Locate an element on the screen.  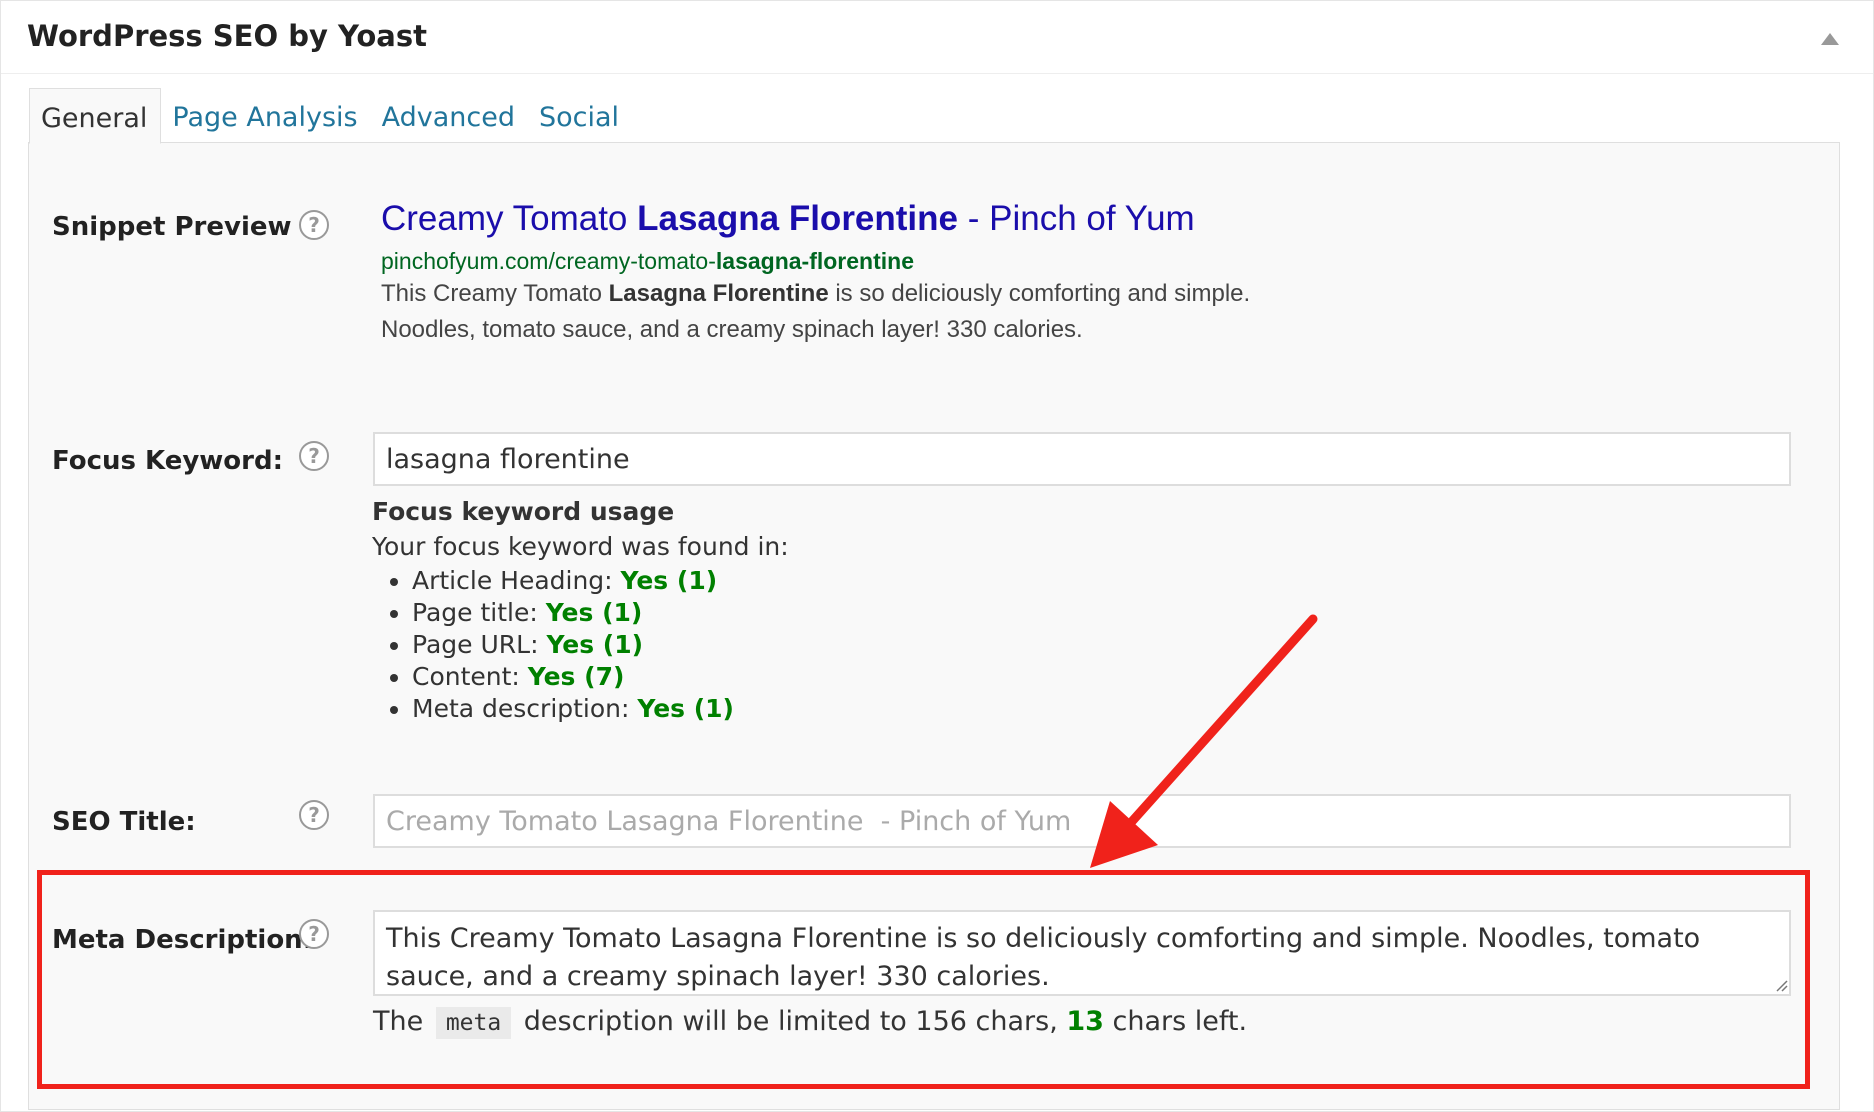
list-item: Article Heading: Yes (1) is located at coordinates (600, 581).